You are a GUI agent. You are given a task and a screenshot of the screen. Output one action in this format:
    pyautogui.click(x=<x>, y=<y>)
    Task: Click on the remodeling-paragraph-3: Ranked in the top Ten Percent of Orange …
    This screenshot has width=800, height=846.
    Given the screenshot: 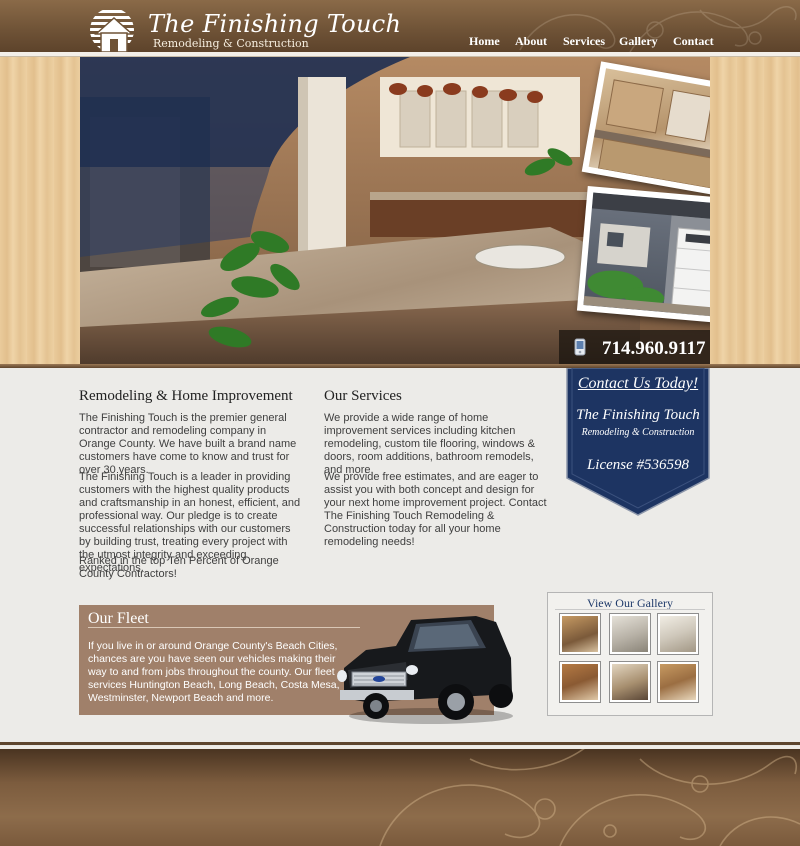 What is the action you would take?
    pyautogui.click(x=179, y=567)
    